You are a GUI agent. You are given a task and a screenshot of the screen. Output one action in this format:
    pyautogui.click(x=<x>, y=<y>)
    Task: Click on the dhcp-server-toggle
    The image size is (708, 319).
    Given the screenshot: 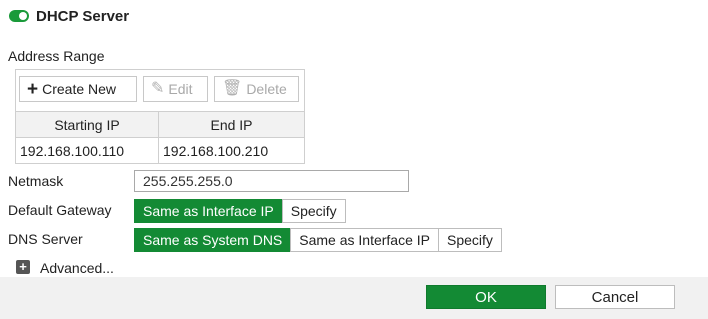 What is the action you would take?
    pyautogui.click(x=19, y=16)
    